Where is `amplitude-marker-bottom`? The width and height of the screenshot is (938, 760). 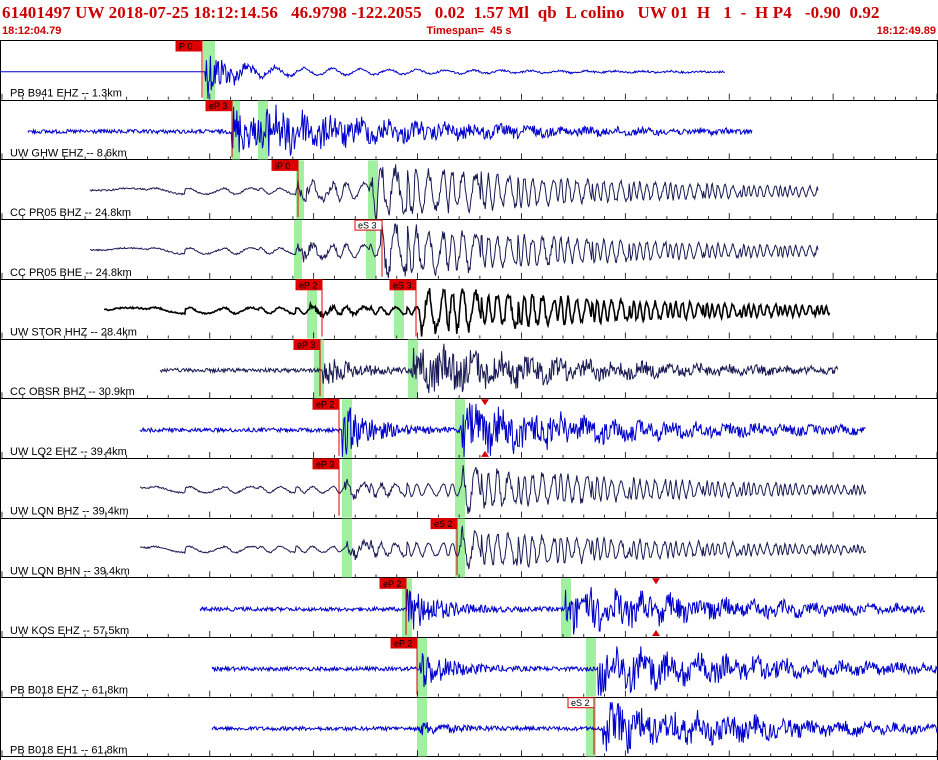
amplitude-marker-bottom is located at coordinates (656, 633).